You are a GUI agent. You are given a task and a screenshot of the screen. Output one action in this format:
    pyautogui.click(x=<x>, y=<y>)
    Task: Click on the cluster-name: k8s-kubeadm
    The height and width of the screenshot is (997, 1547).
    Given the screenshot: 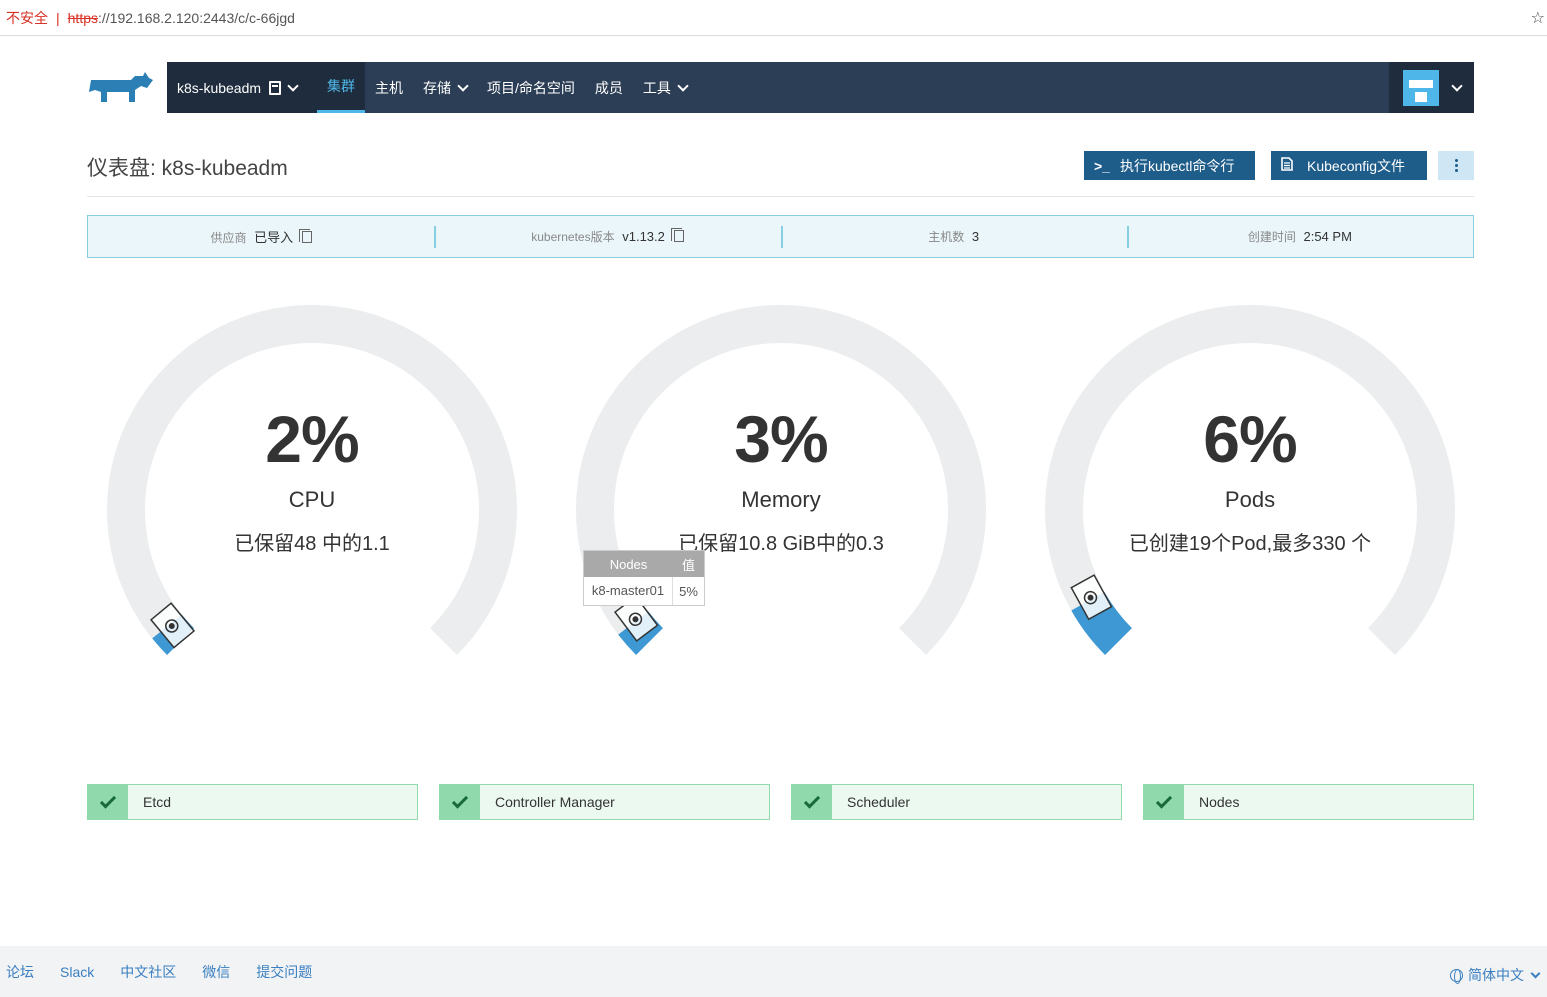 What is the action you would take?
    pyautogui.click(x=219, y=87)
    